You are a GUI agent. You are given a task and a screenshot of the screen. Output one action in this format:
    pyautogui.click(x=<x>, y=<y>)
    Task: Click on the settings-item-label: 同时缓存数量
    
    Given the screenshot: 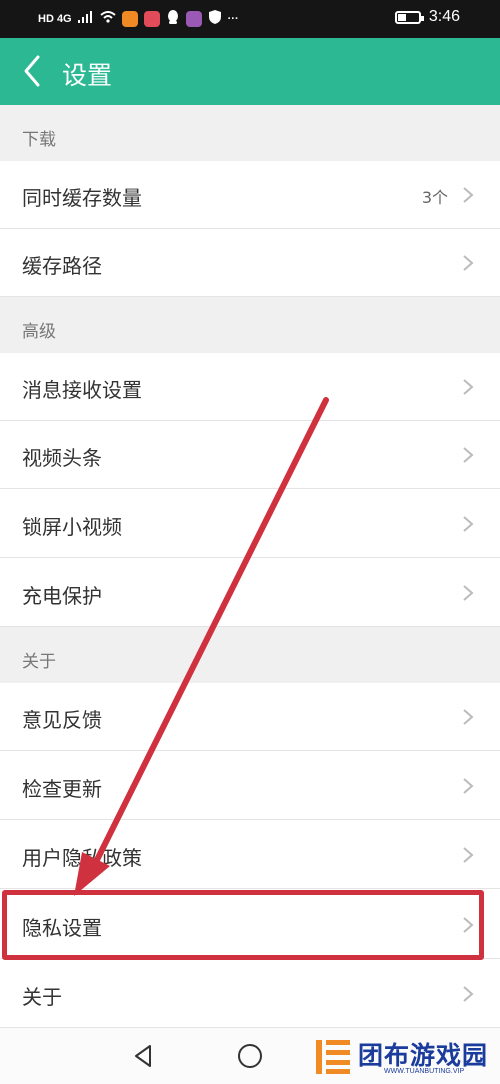 What is the action you would take?
    pyautogui.click(x=82, y=198)
    